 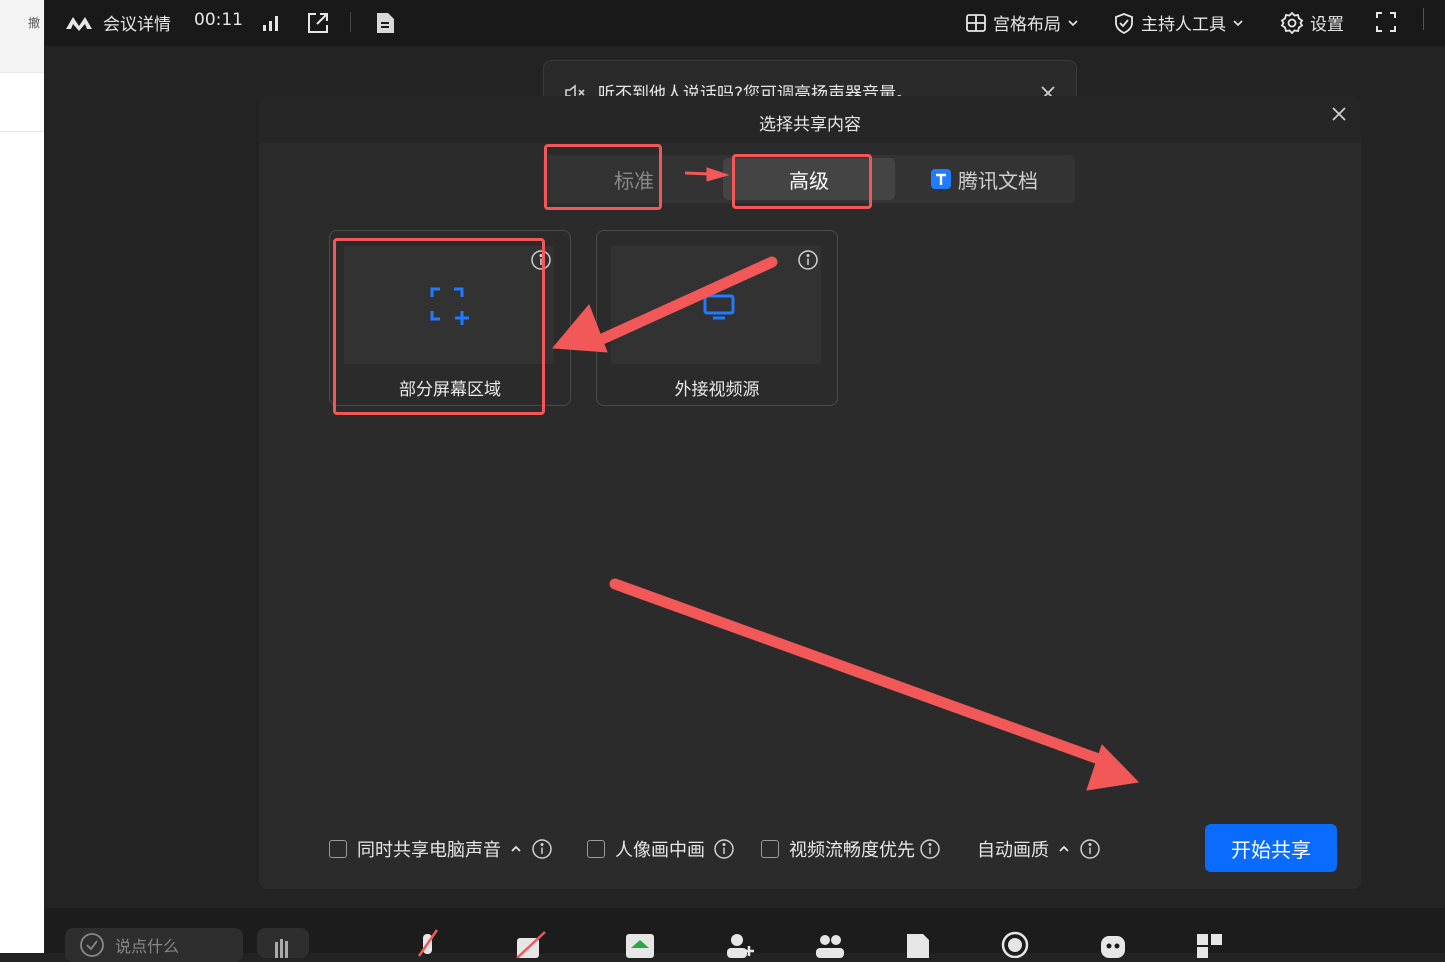 What do you see at coordinates (281, 948) in the screenshot?
I see `hand-icon` at bounding box center [281, 948].